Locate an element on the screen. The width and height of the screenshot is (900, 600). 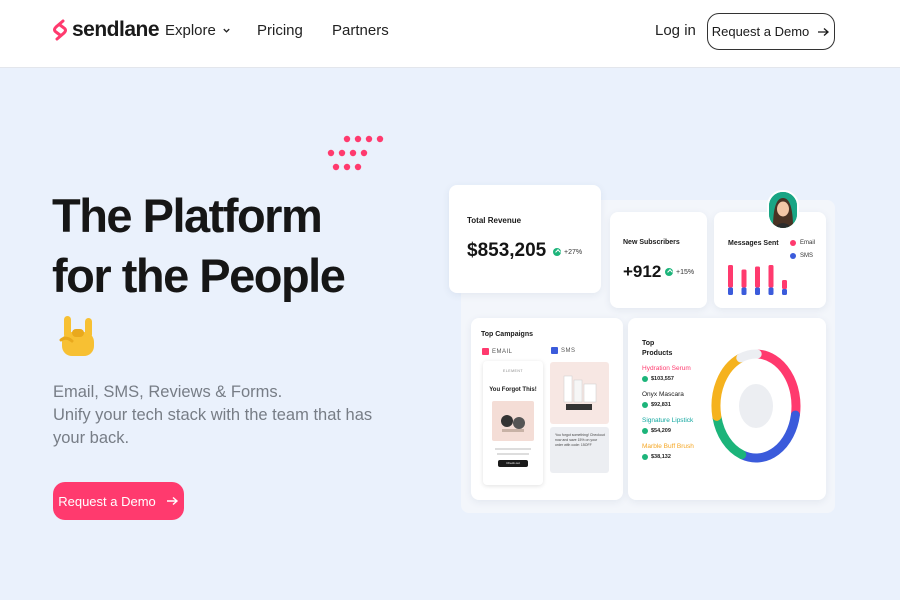
subscribers-delta-value: +15% is located at coordinates (685, 272).